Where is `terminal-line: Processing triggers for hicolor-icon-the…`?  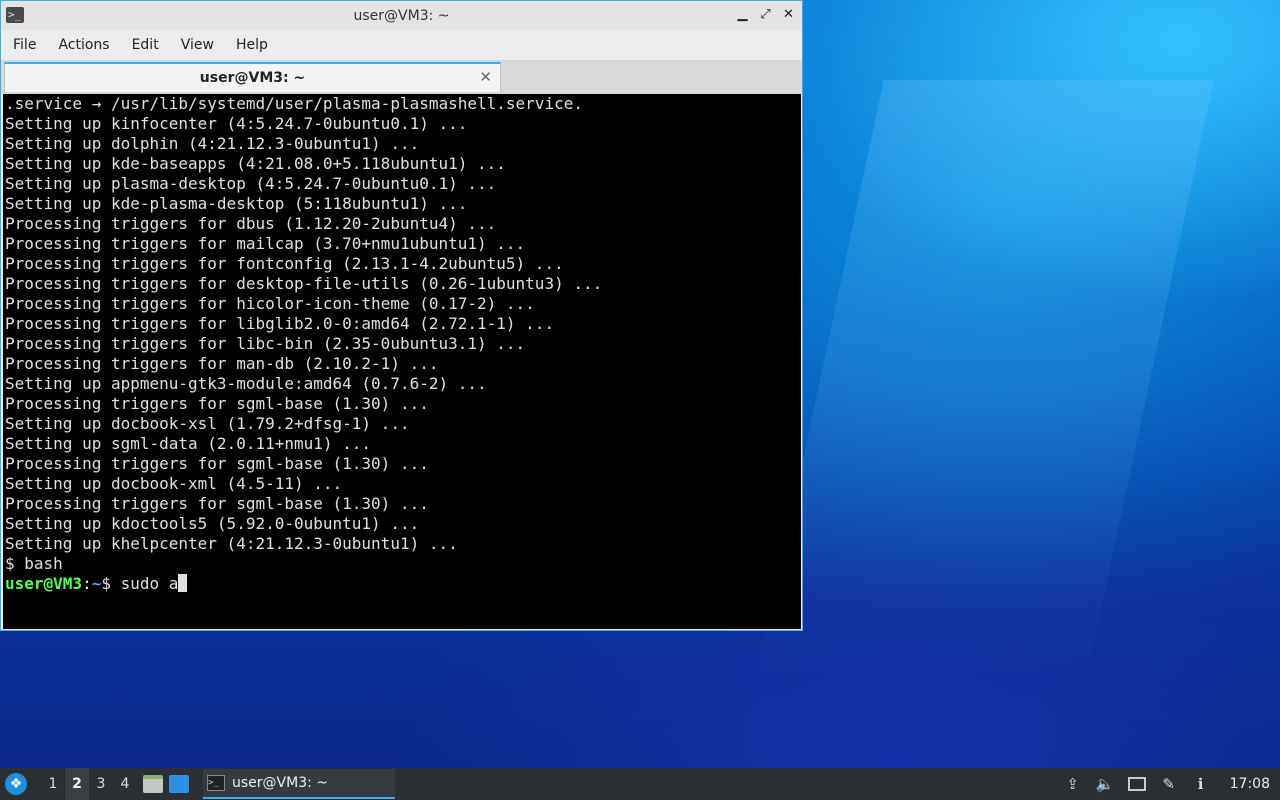
terminal-line: Processing triggers for hicolor-icon-the… is located at coordinates (270, 303).